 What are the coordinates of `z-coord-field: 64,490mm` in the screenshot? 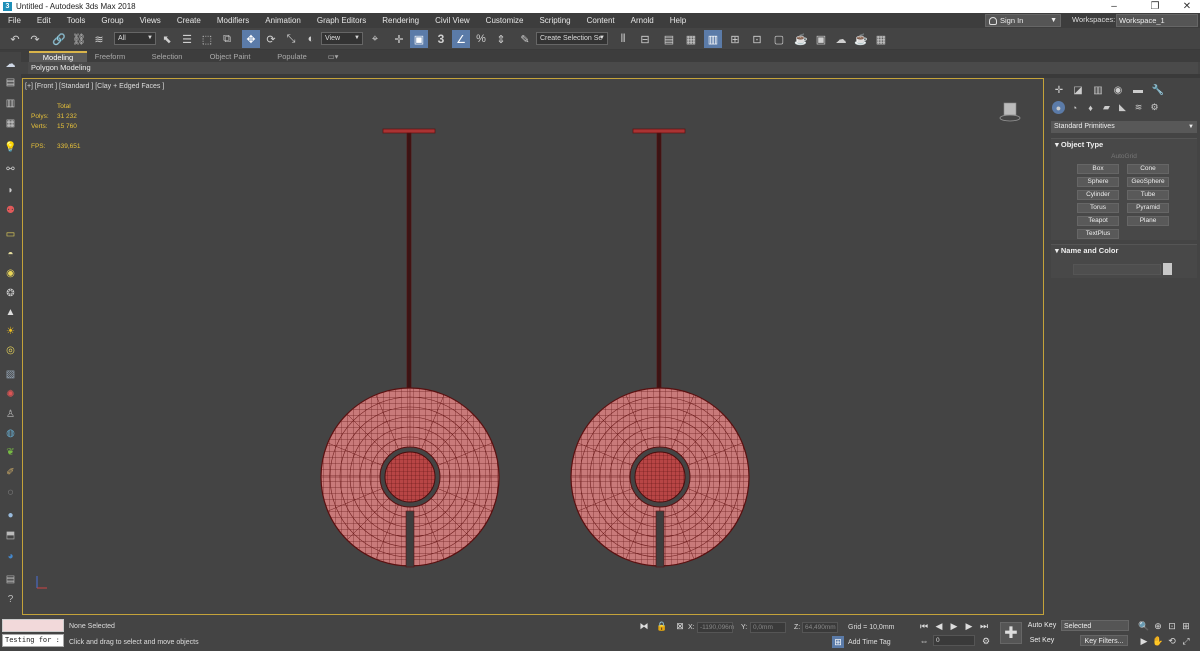 It's located at (820, 627).